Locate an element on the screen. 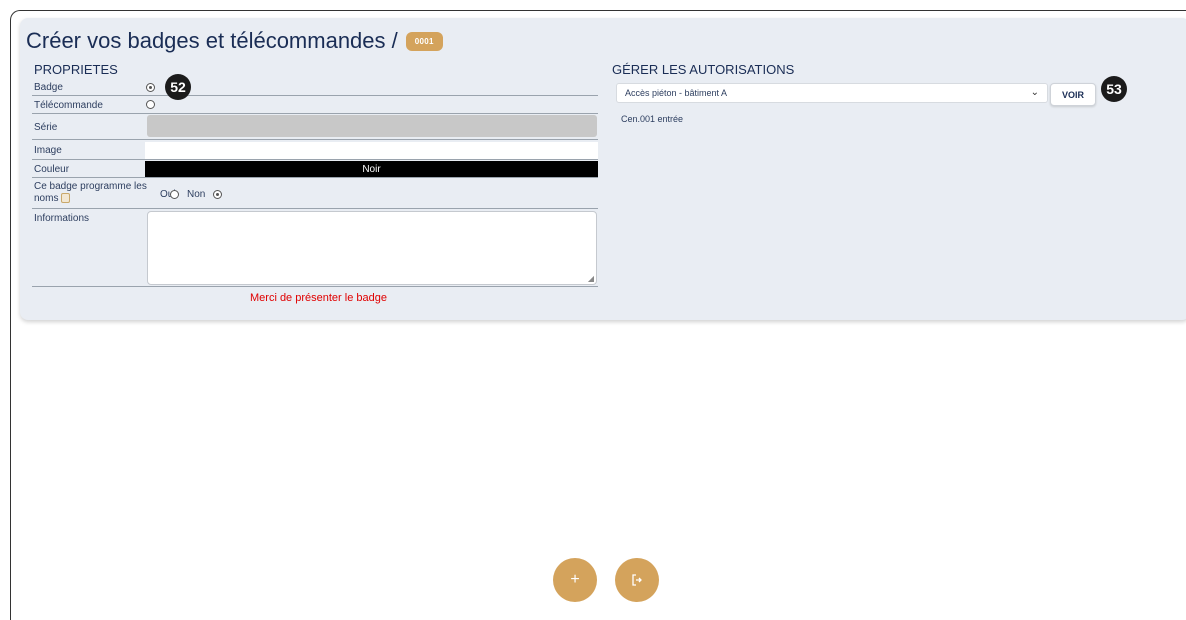 The image size is (1186, 620). plus-icon: + is located at coordinates (575, 579).